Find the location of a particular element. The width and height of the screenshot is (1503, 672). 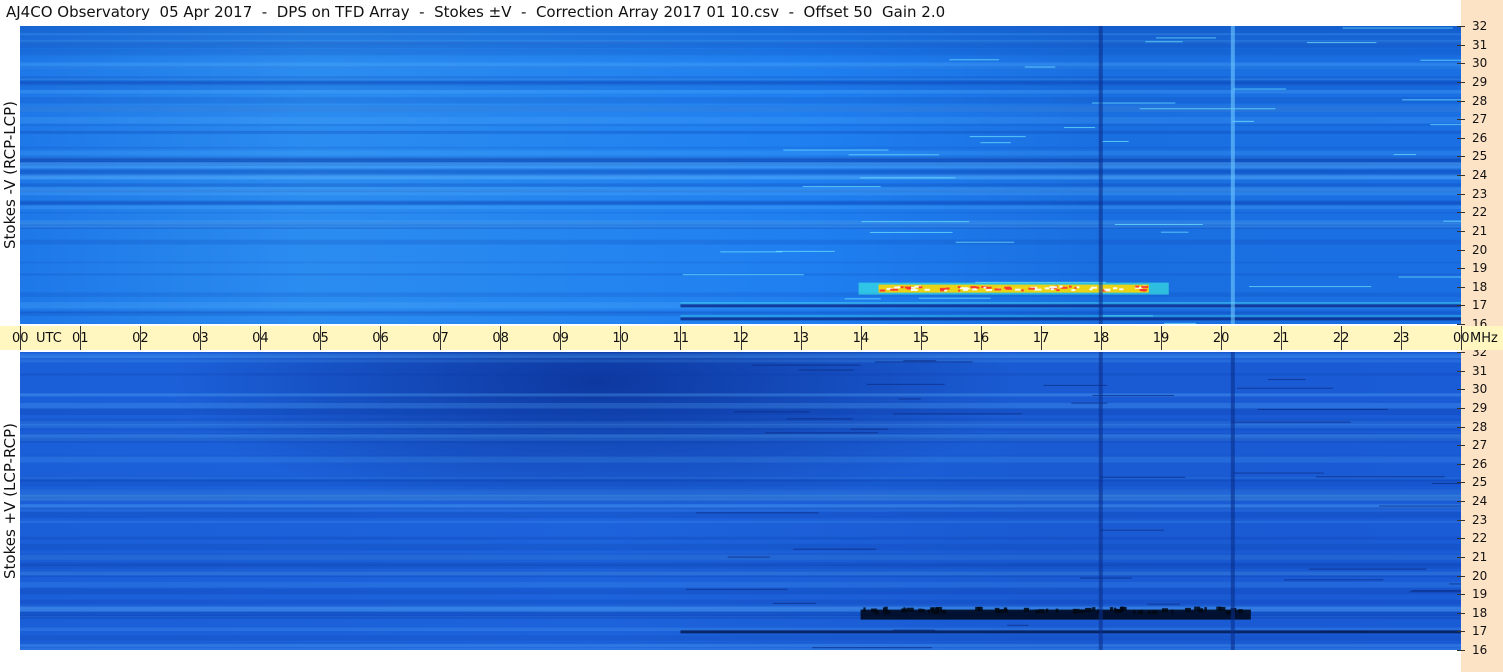

top-panel-ylabel-text: Stokes -V (RCP-LCP) is located at coordinates (10, 175).